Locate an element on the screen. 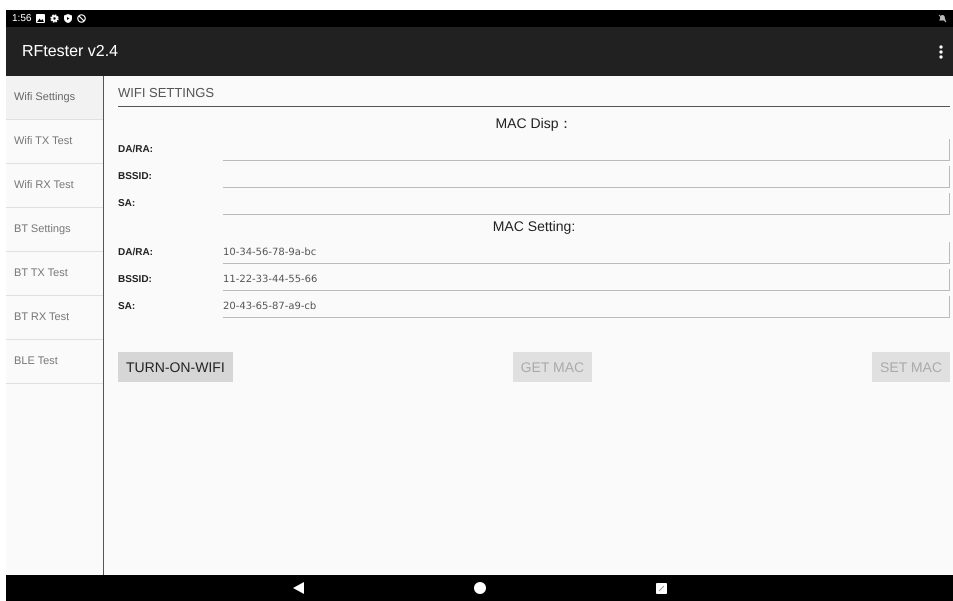 Image resolution: width=953 pixels, height=601 pixels. input-field: 11-22-33-44-55-66 is located at coordinates (586, 280).